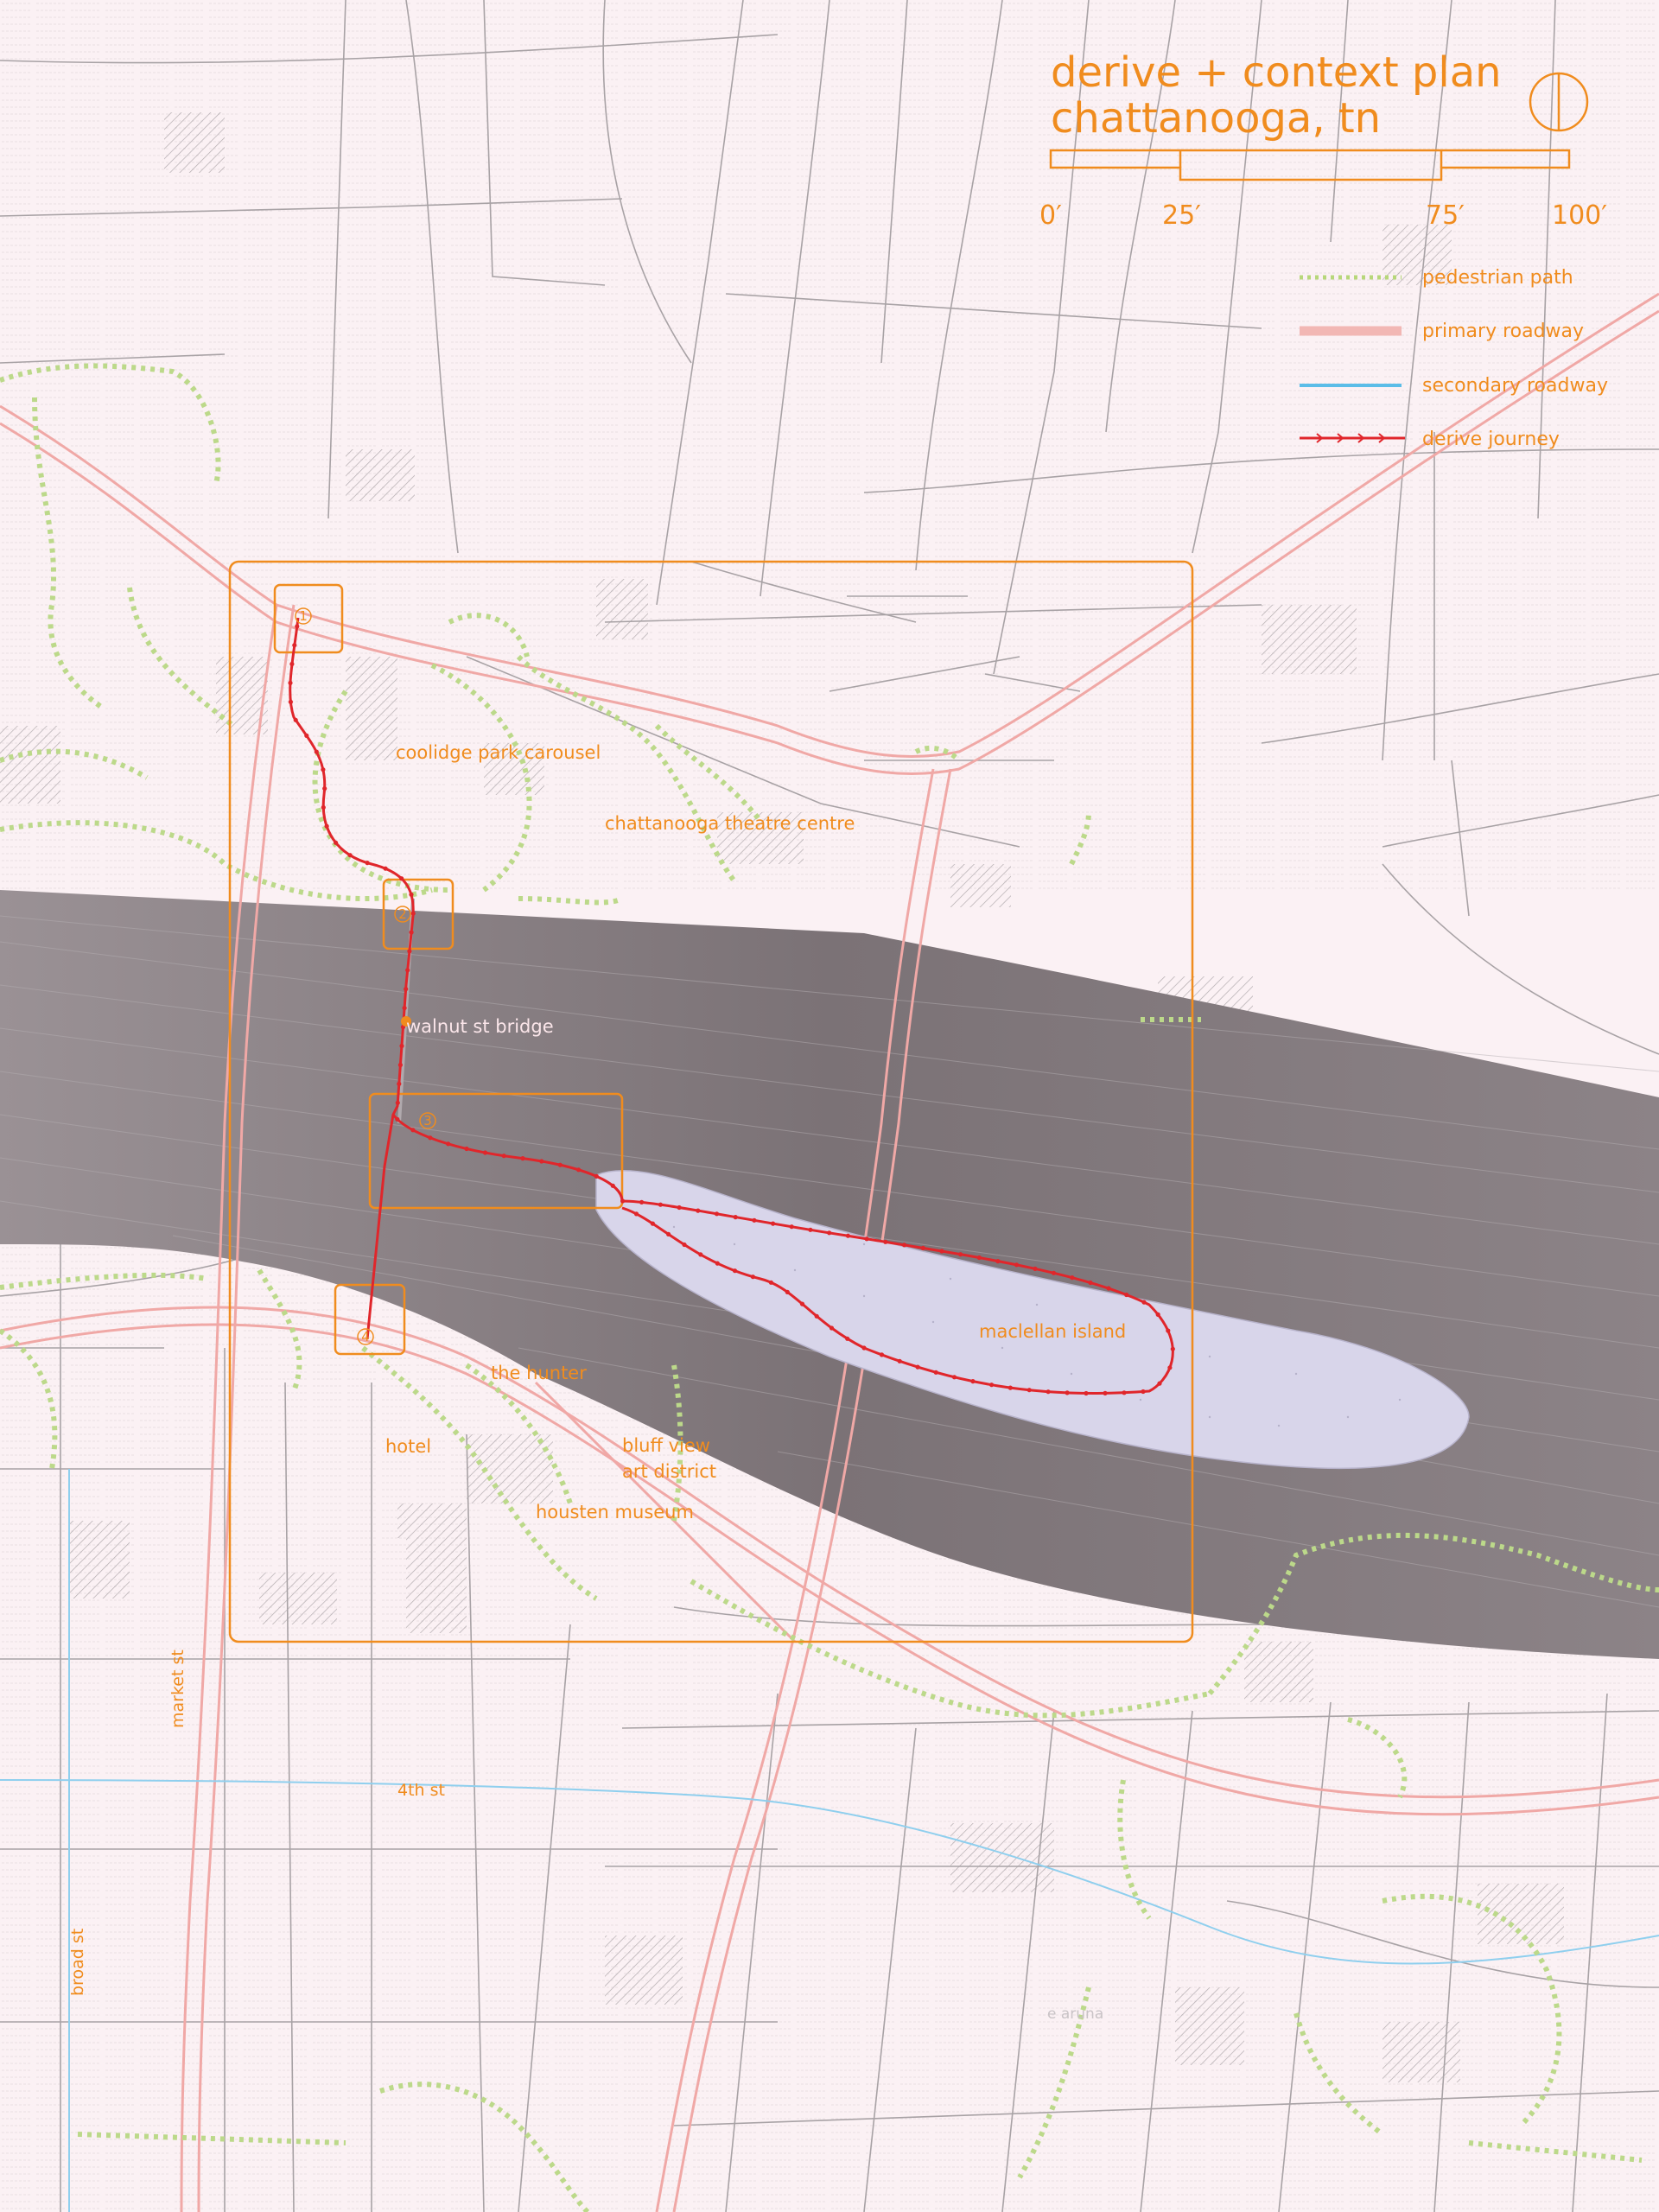  Describe the element at coordinates (77, 1962) in the screenshot. I see `label-broad-st: broad st` at that location.